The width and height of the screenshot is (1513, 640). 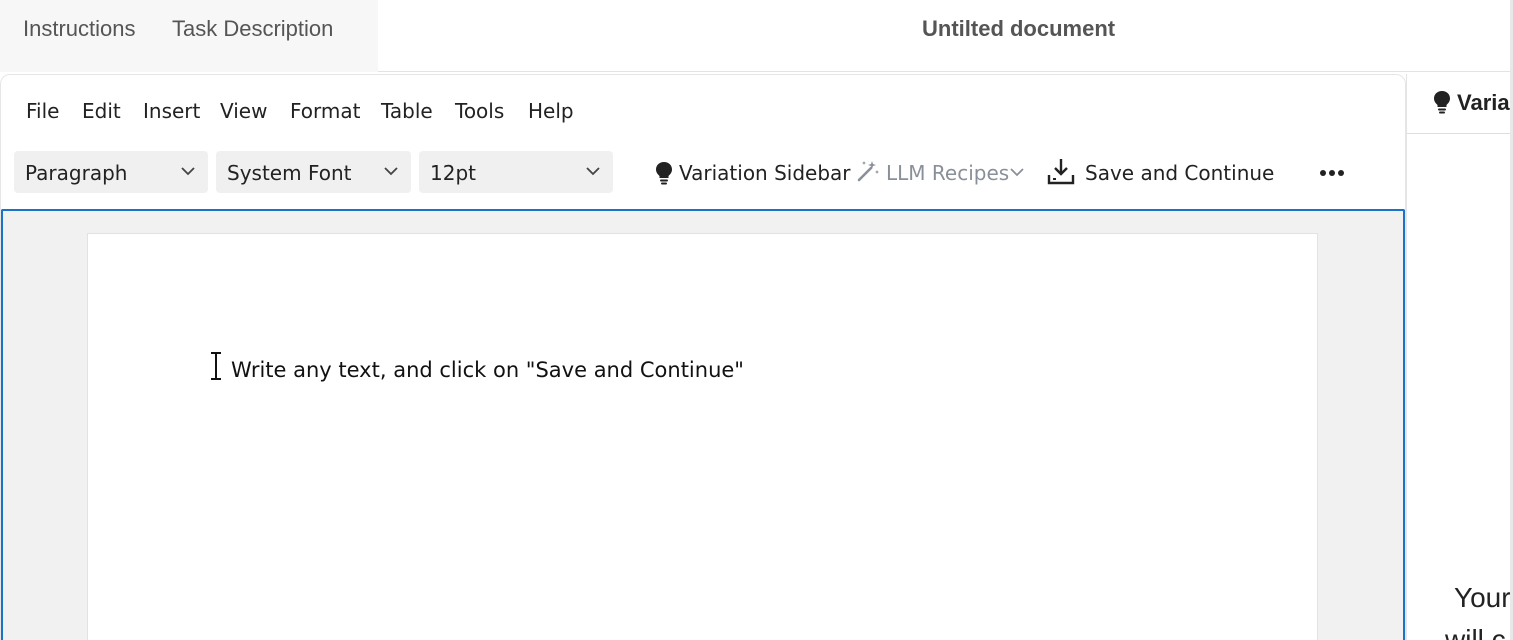 What do you see at coordinates (1019, 28) in the screenshot?
I see `document-title: Untilted document` at bounding box center [1019, 28].